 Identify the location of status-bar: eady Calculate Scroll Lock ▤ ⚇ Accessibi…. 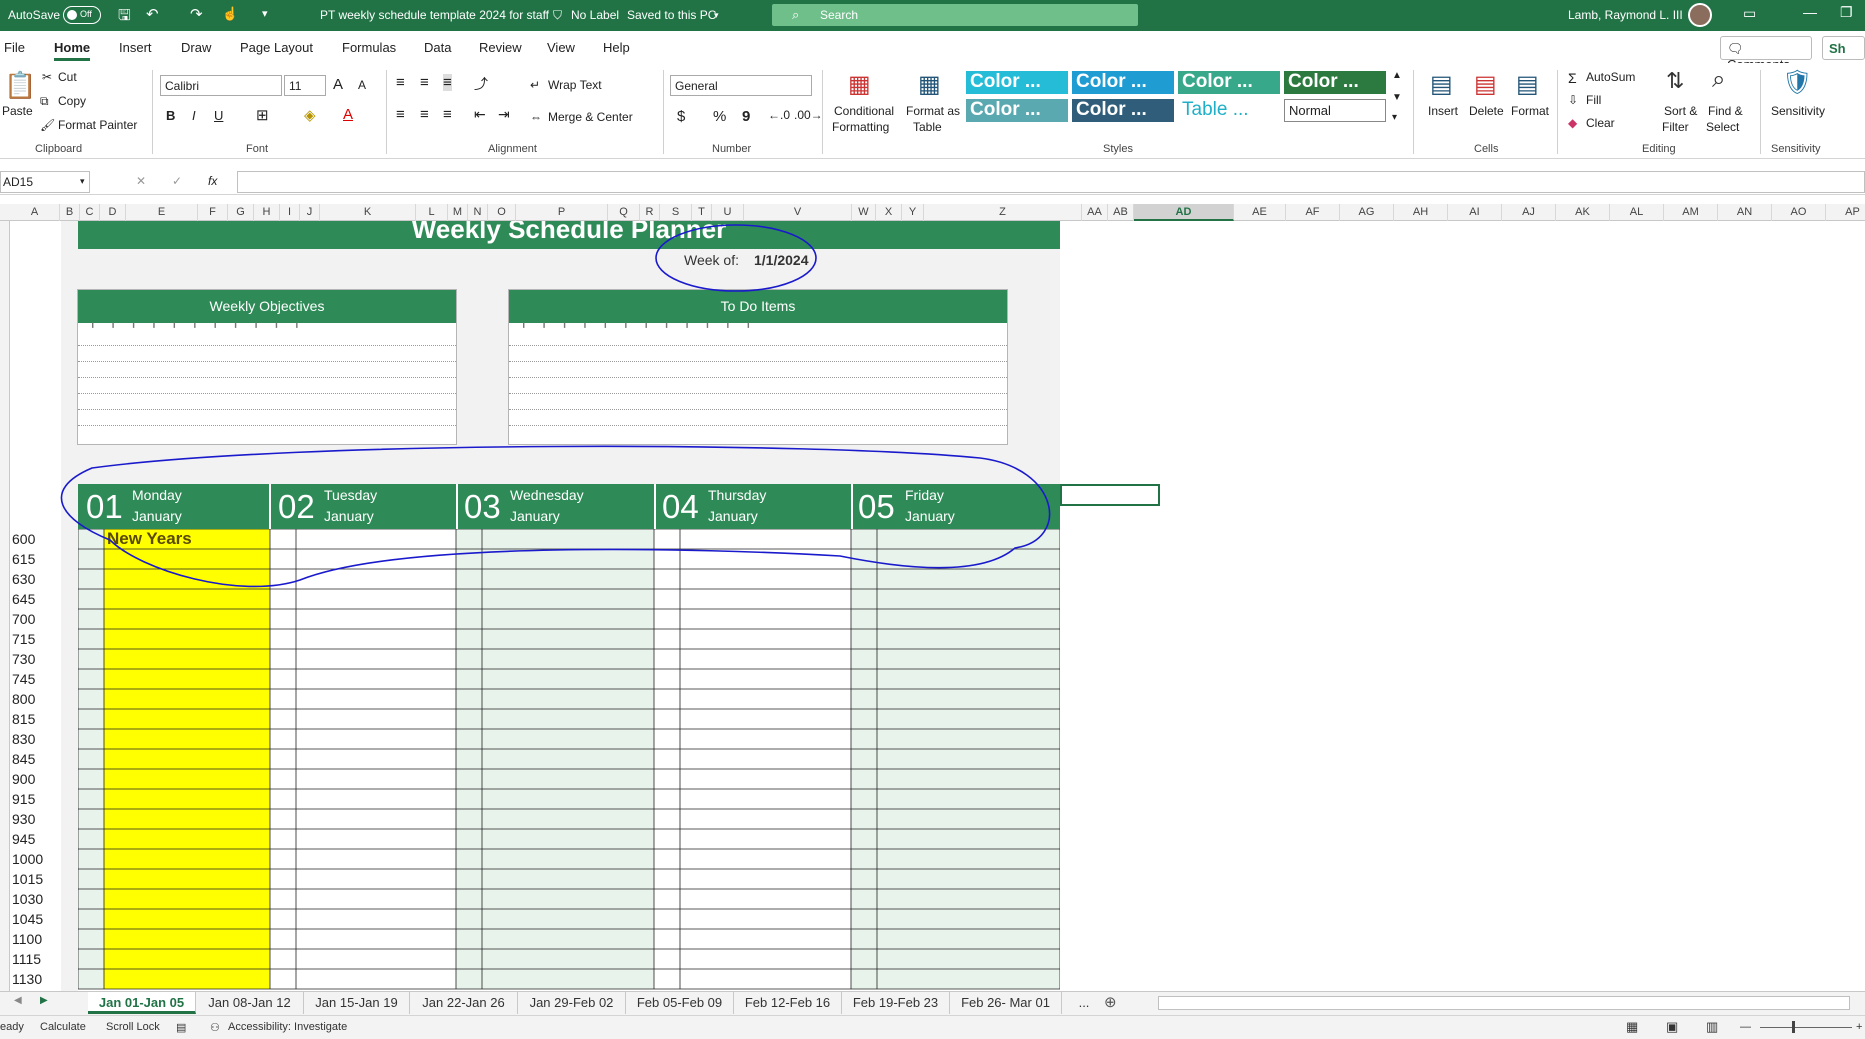
(932, 1027).